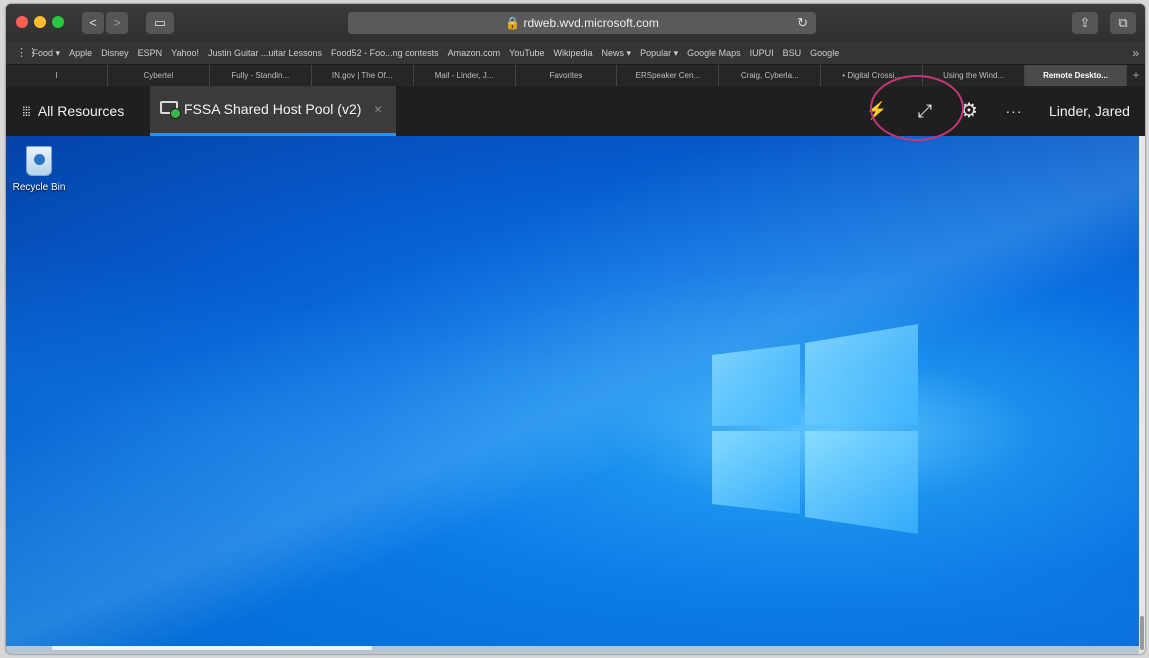  I want to click on browser-tab: I, so click(57, 75).